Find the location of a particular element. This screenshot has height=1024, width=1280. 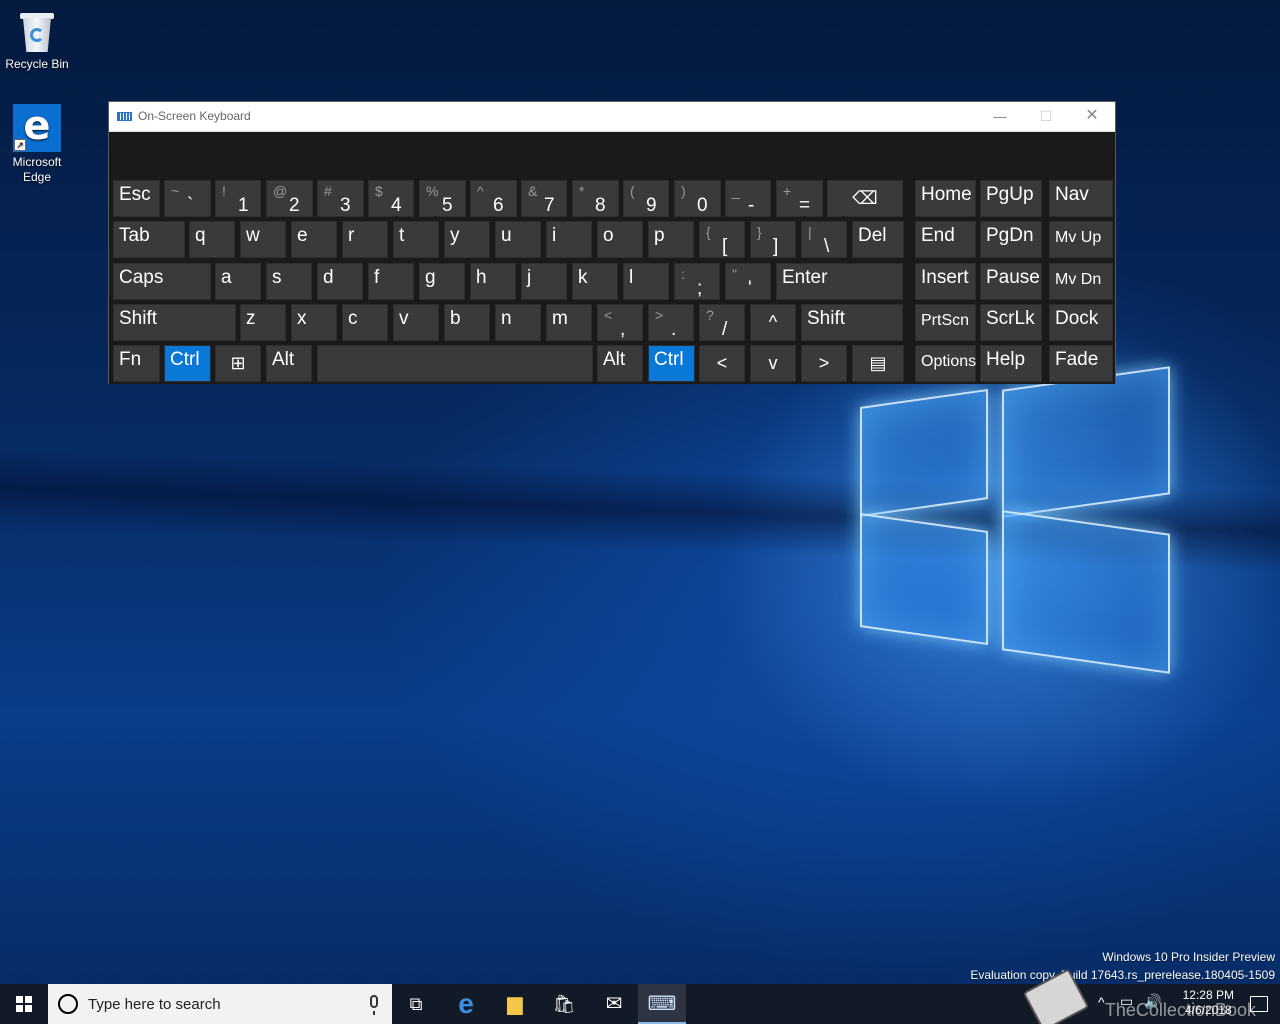

key-k: k is located at coordinates (595, 281).